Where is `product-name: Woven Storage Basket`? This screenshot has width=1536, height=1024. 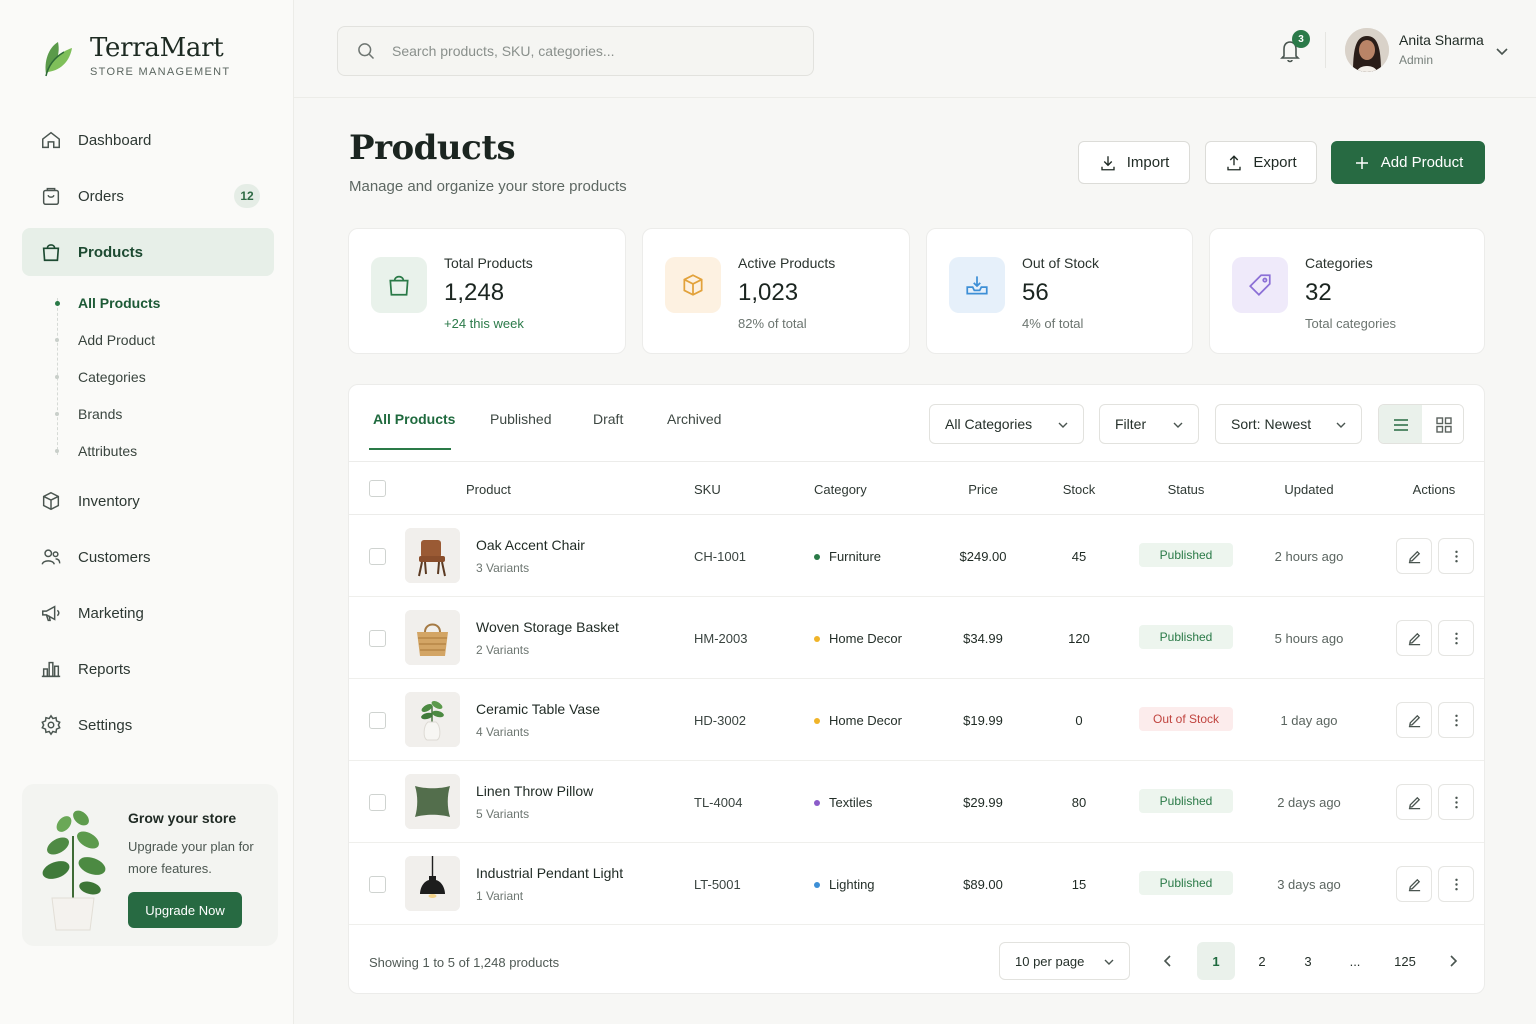
product-name: Woven Storage Basket is located at coordinates (547, 627).